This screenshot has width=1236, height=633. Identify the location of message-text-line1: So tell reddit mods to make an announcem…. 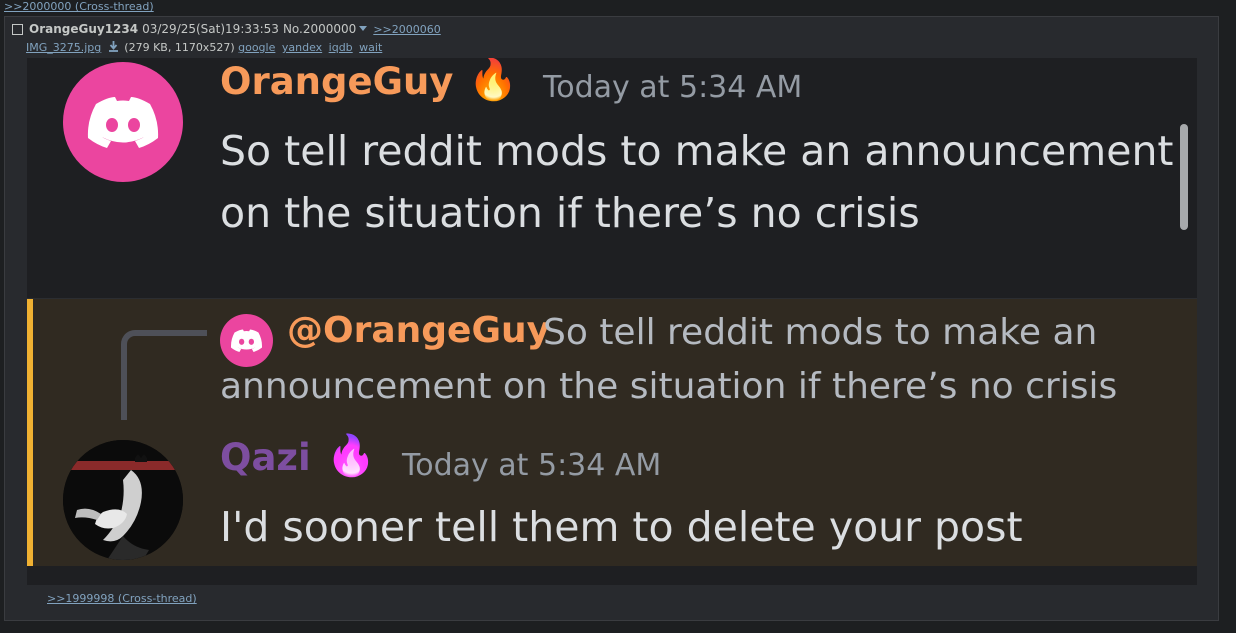
(697, 151).